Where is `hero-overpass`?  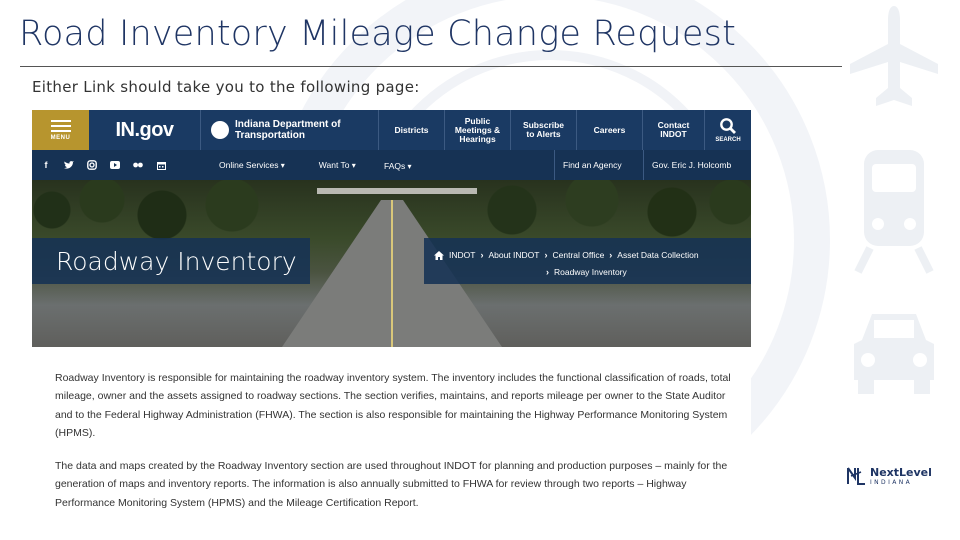 hero-overpass is located at coordinates (397, 191).